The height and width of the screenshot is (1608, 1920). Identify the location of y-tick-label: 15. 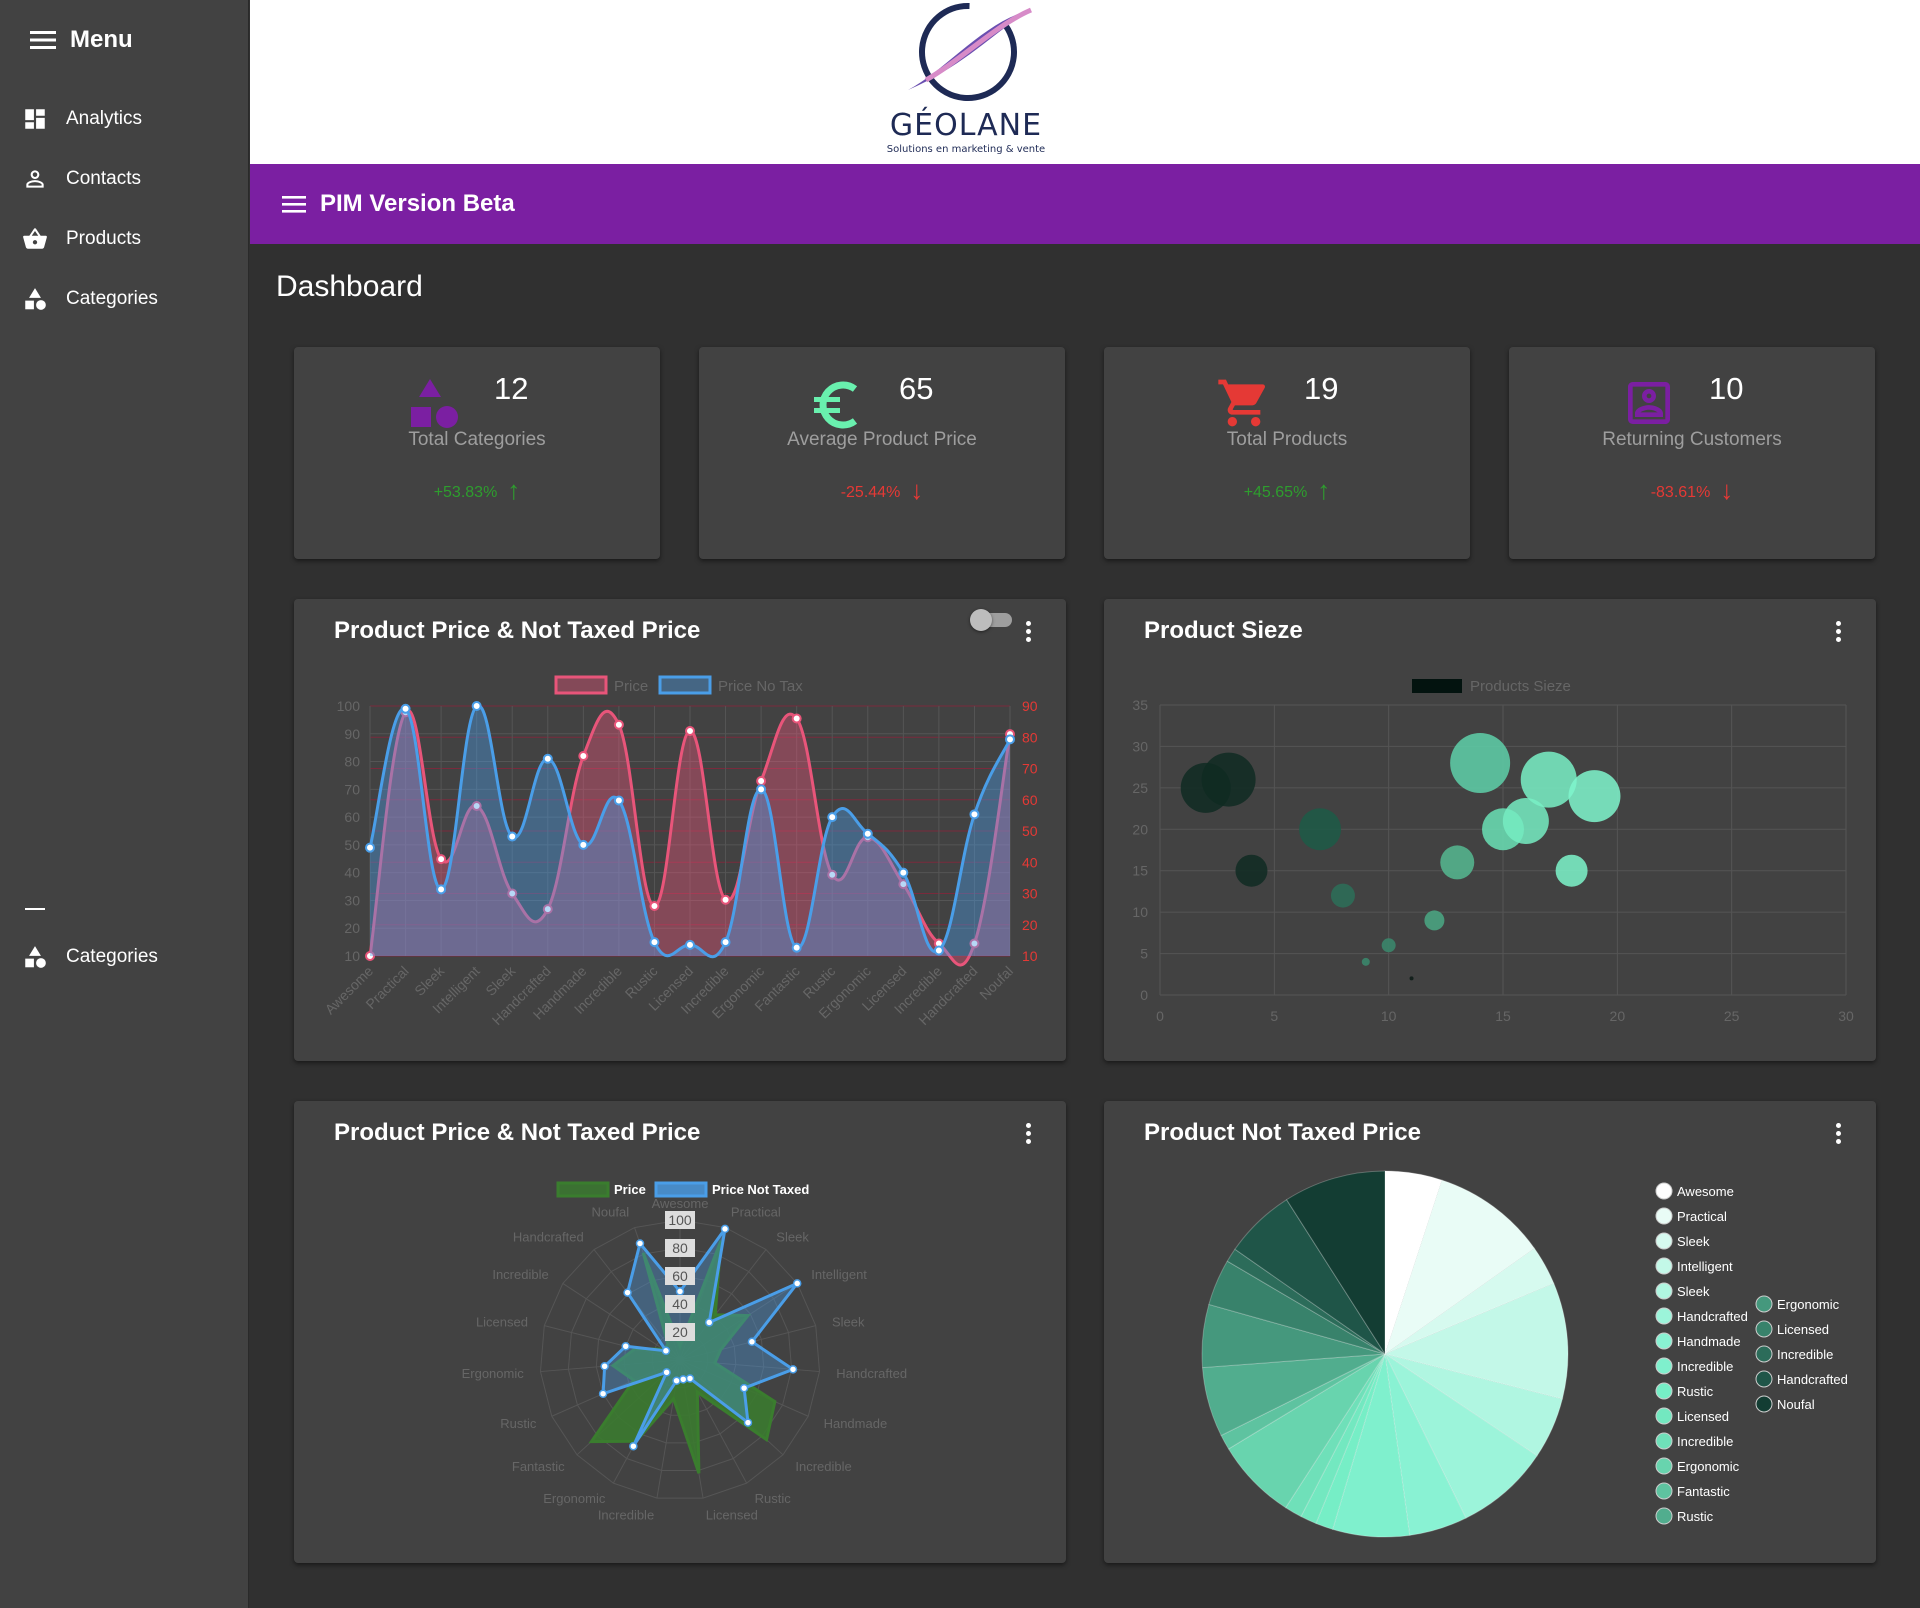
(1140, 871).